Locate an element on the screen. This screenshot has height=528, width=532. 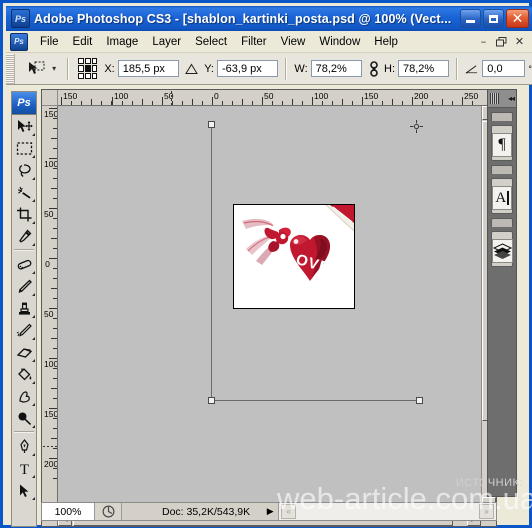
angle-icon is located at coordinates (471, 69).